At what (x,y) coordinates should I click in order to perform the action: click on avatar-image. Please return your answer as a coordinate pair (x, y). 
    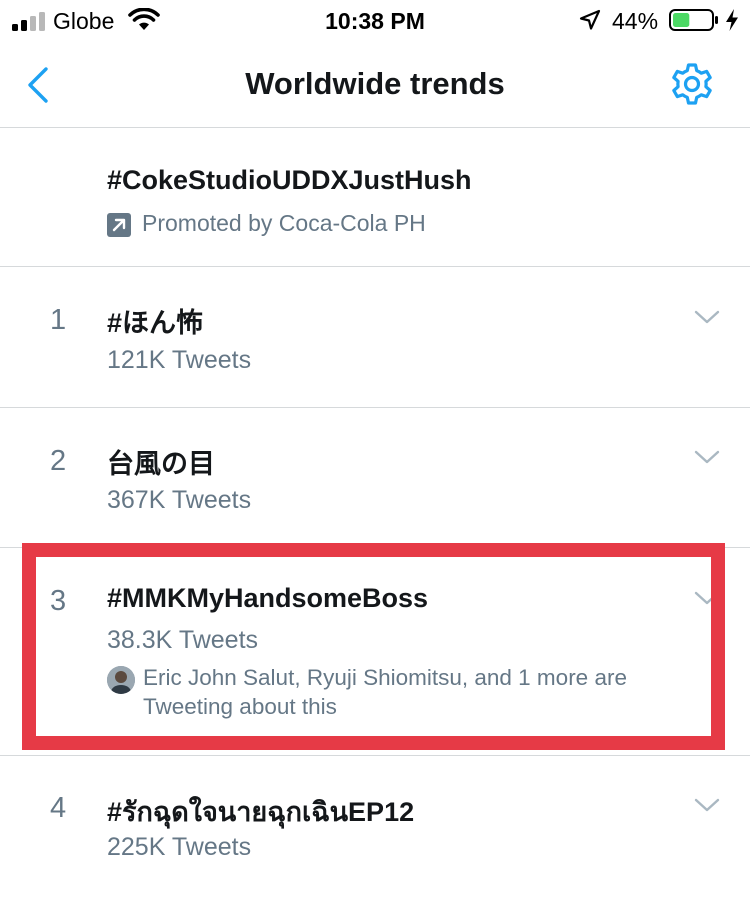
    Looking at the image, I should click on (121, 680).